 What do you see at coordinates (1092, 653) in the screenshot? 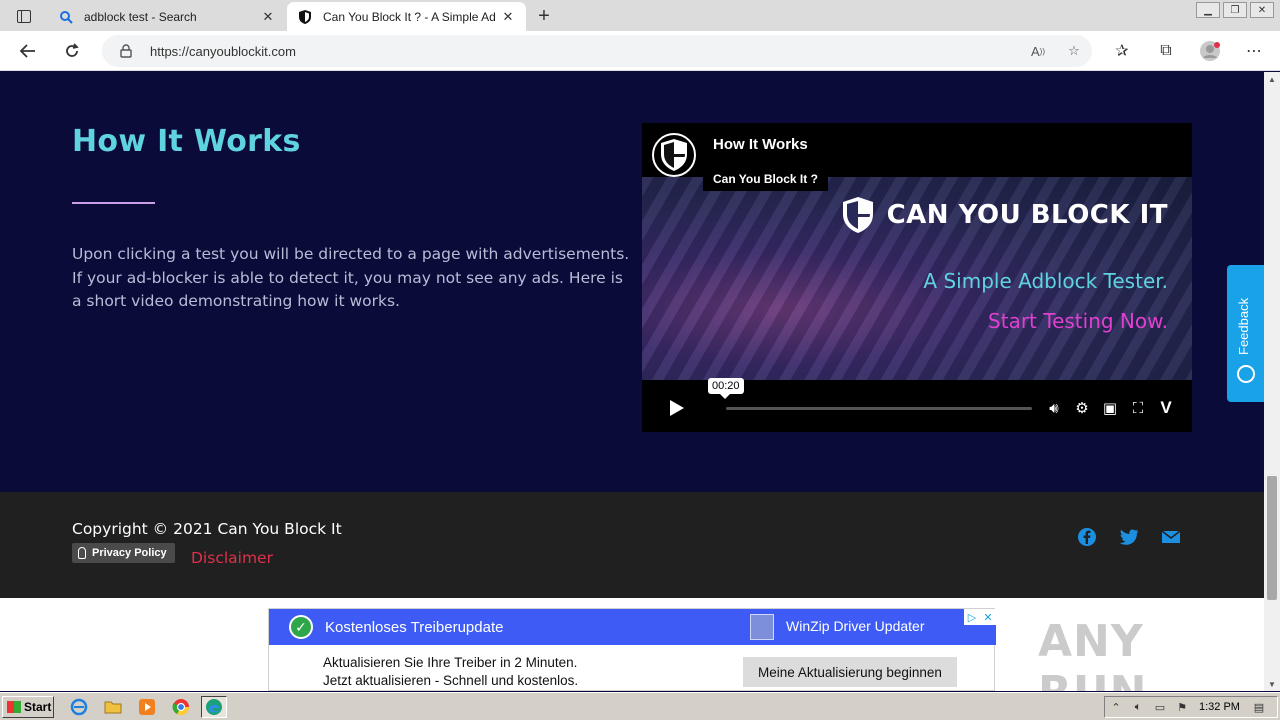
I see `anyrun-watermark: ANY RUN` at bounding box center [1092, 653].